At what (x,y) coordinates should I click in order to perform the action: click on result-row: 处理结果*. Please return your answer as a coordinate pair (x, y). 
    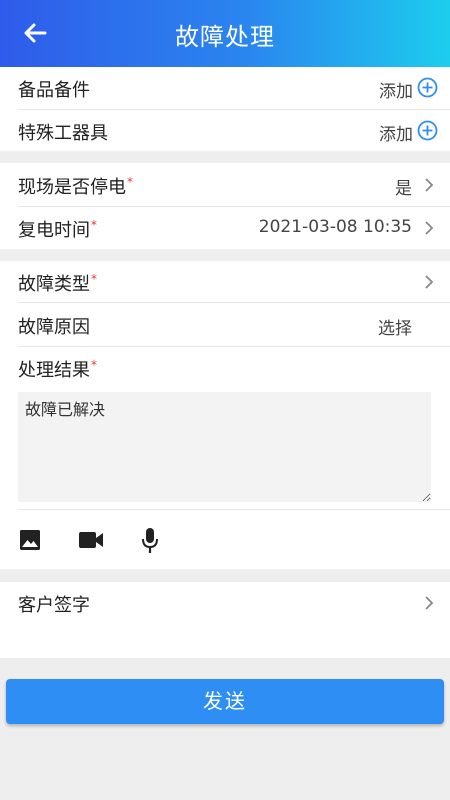
    Looking at the image, I should click on (225, 368).